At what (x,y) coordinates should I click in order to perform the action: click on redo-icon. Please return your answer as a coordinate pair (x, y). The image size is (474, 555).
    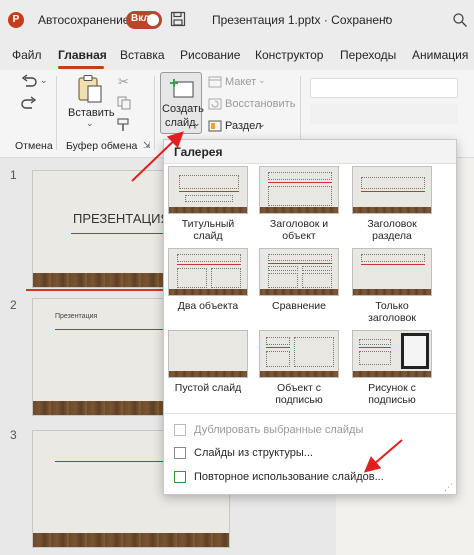
    Looking at the image, I should click on (29, 103).